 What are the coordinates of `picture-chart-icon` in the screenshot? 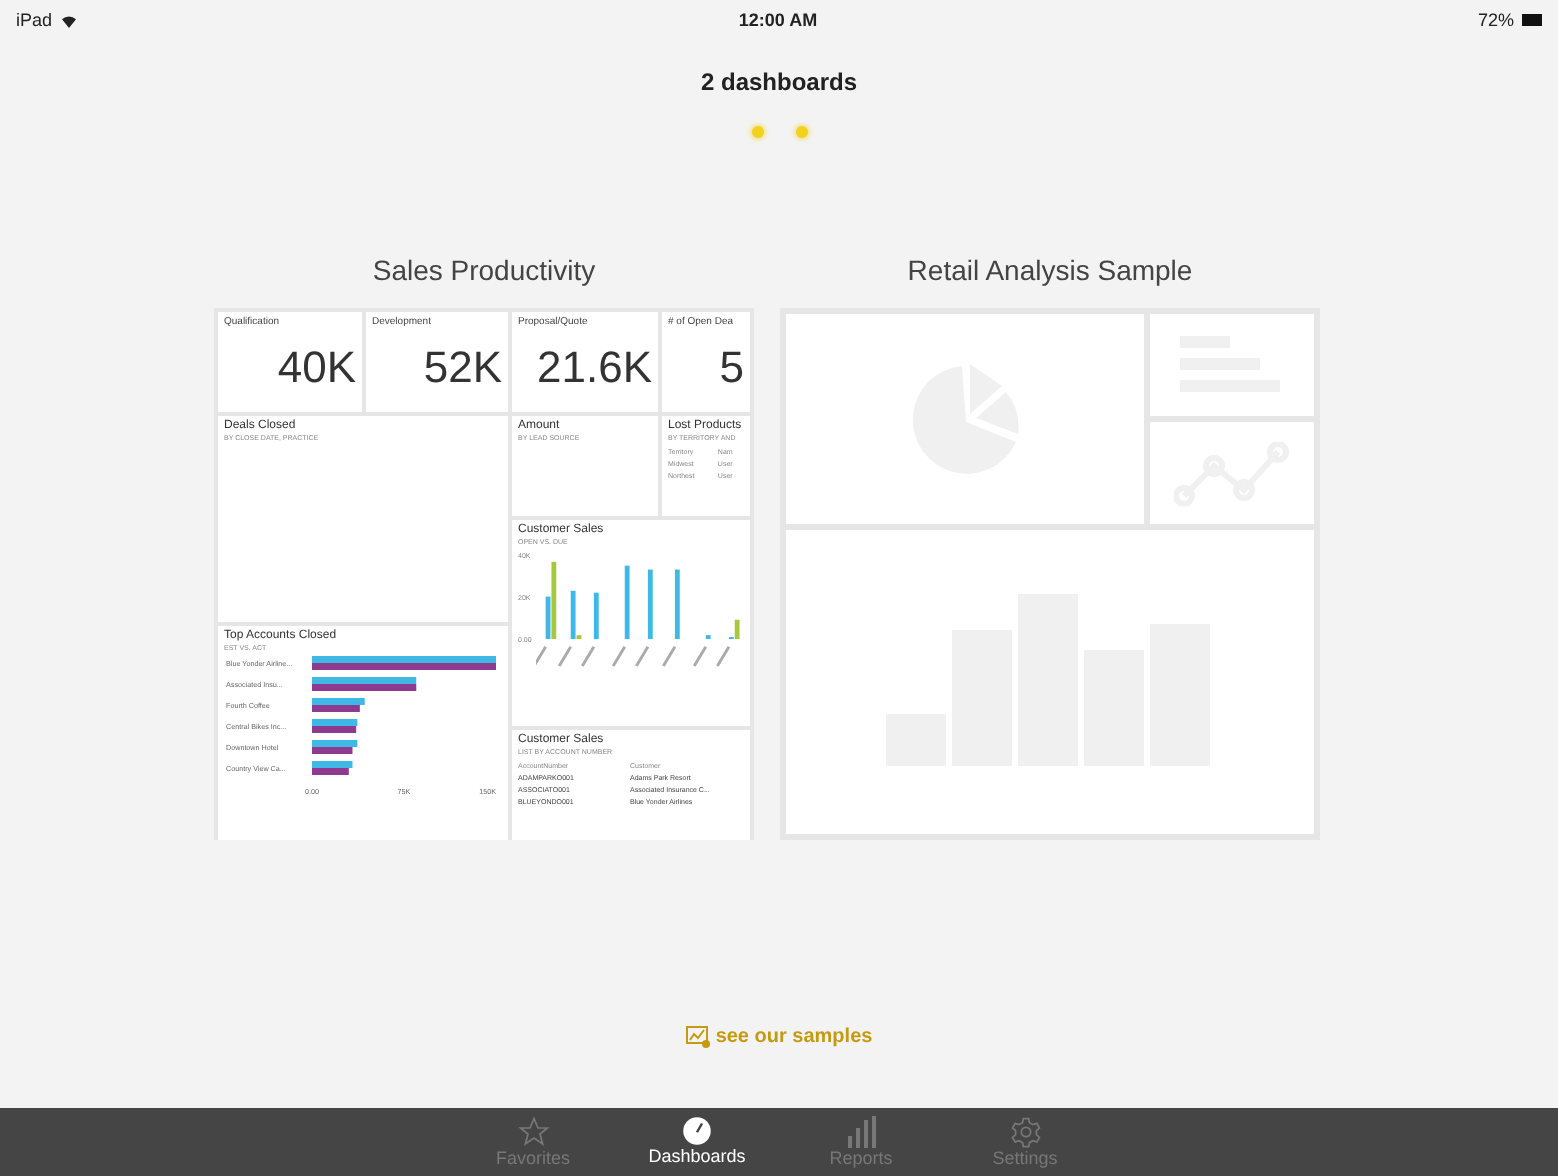 It's located at (697, 1037).